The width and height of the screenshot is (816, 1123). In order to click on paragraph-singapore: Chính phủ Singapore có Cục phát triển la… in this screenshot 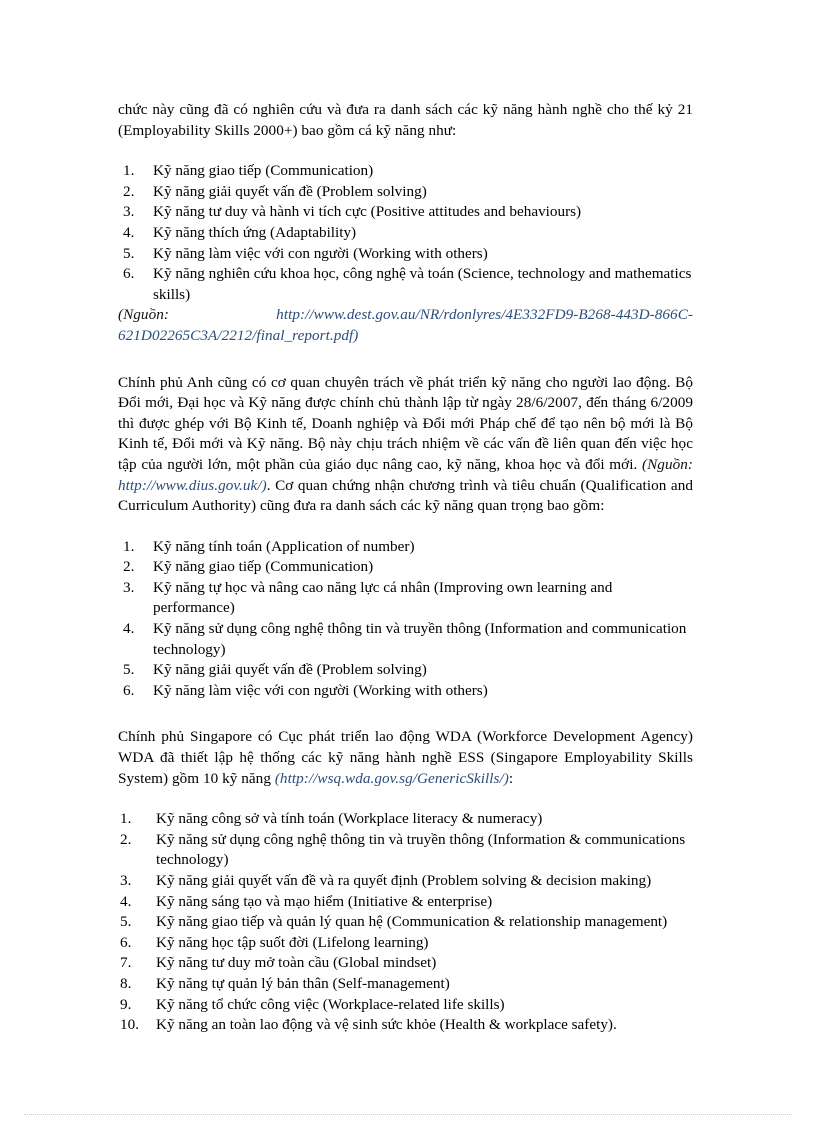, I will do `click(405, 758)`.